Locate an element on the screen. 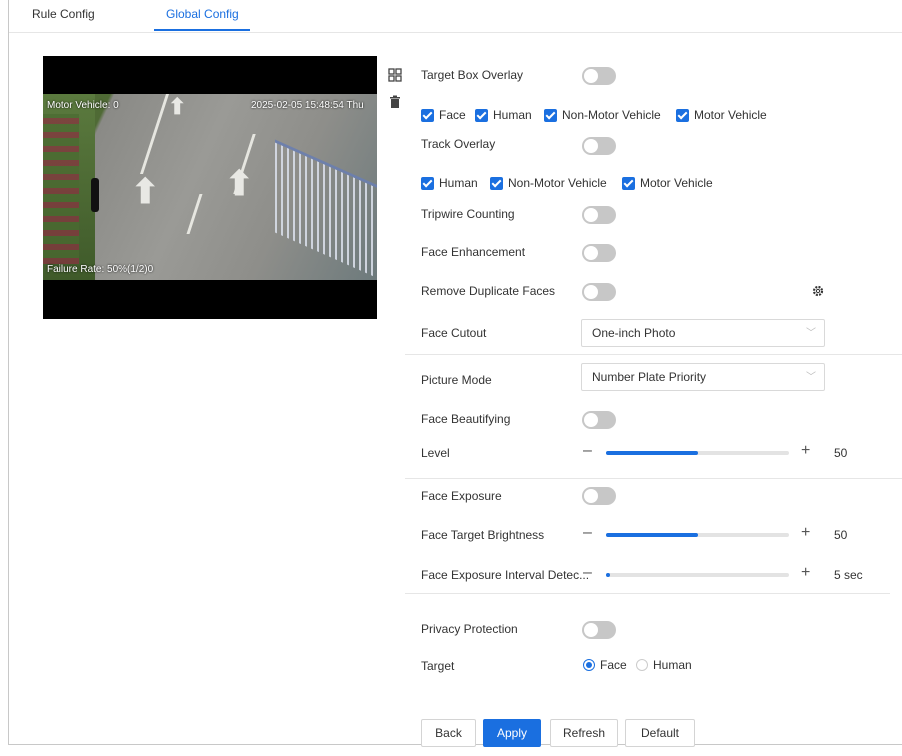 The width and height of the screenshot is (902, 756). gear-icon is located at coordinates (818, 291).